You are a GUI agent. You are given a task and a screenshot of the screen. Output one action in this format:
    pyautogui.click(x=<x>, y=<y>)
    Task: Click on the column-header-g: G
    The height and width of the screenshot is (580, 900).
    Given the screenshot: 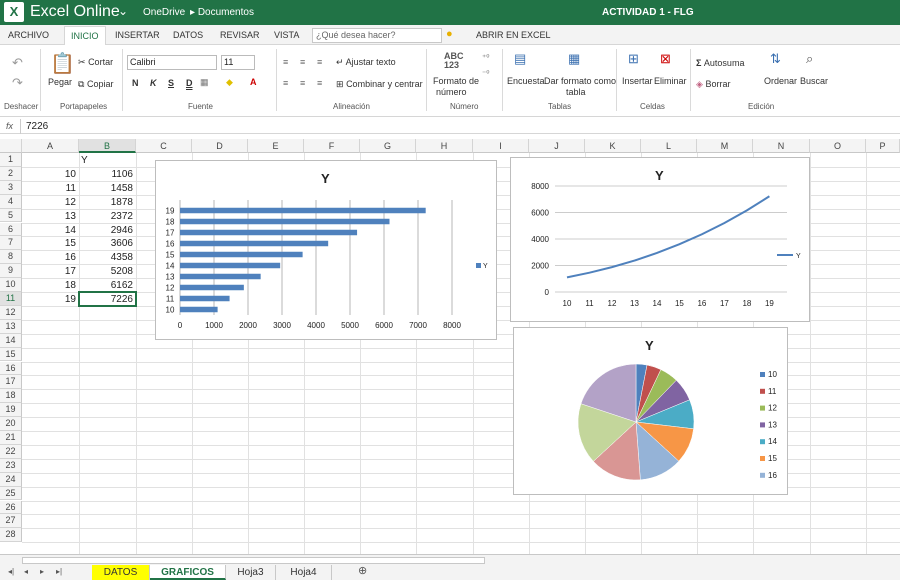 What is the action you would take?
    pyautogui.click(x=388, y=146)
    